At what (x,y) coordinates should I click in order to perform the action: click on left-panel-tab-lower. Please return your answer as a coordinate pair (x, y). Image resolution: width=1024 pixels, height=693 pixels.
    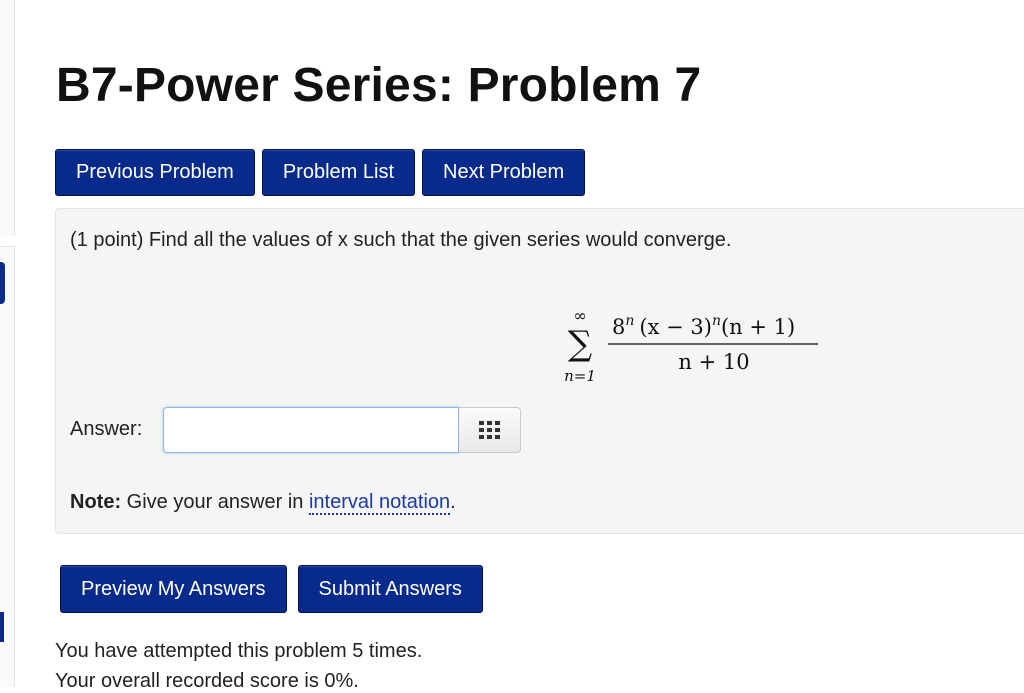
    Looking at the image, I should click on (2, 627).